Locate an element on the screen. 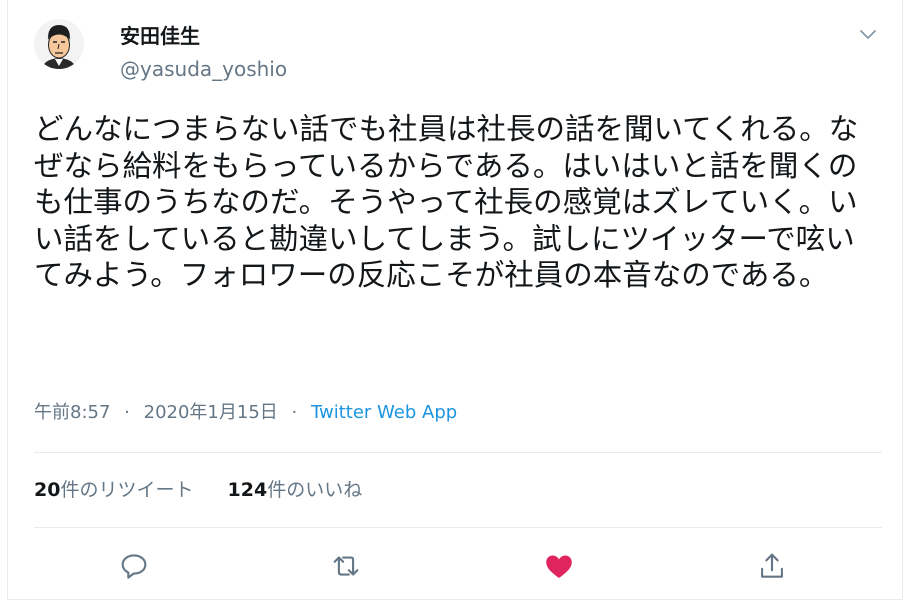  tweet-date: 2020年1月15日 is located at coordinates (211, 412).